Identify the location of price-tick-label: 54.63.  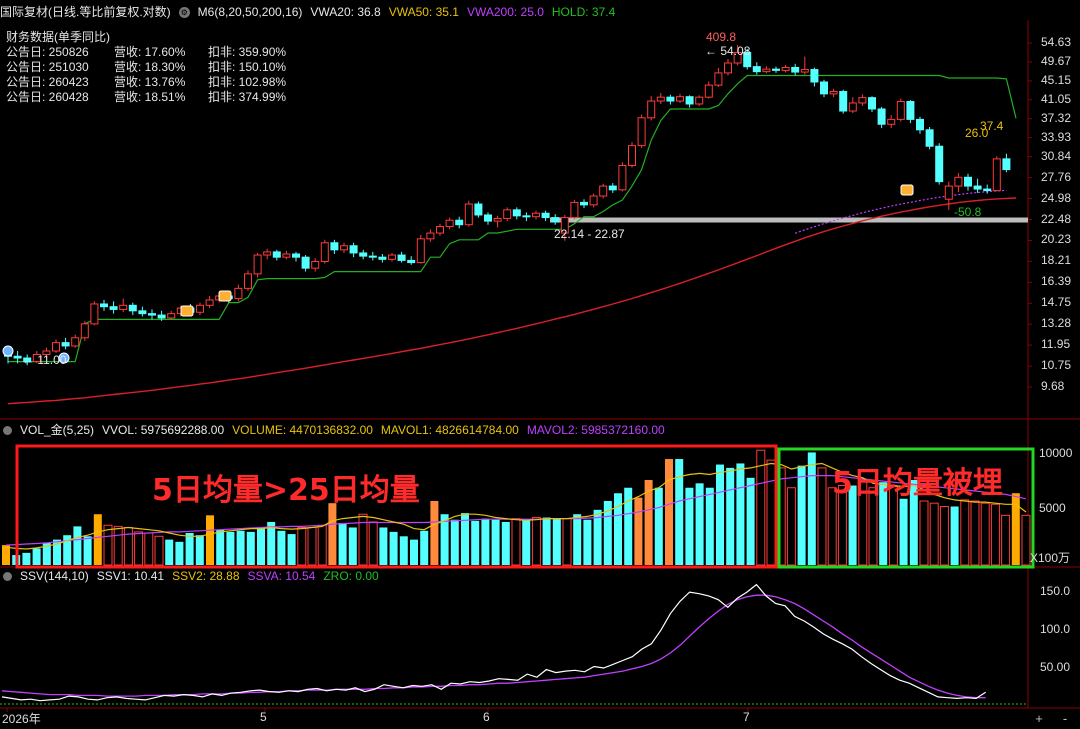
(1056, 42).